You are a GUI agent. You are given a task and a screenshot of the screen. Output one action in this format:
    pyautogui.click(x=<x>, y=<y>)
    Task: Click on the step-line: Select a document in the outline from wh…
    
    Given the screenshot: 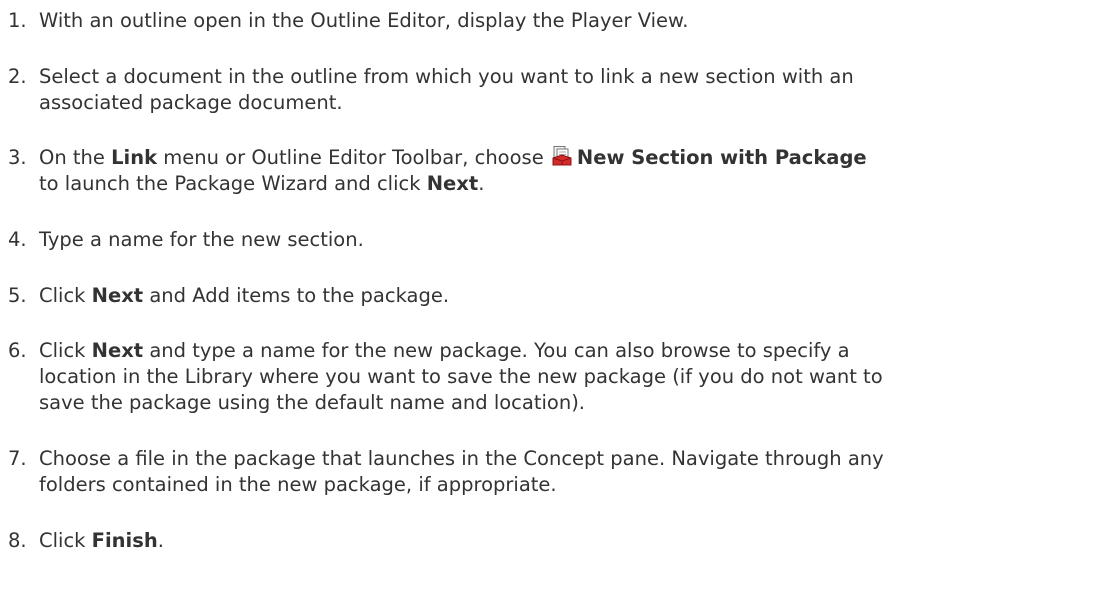 What is the action you would take?
    pyautogui.click(x=446, y=76)
    